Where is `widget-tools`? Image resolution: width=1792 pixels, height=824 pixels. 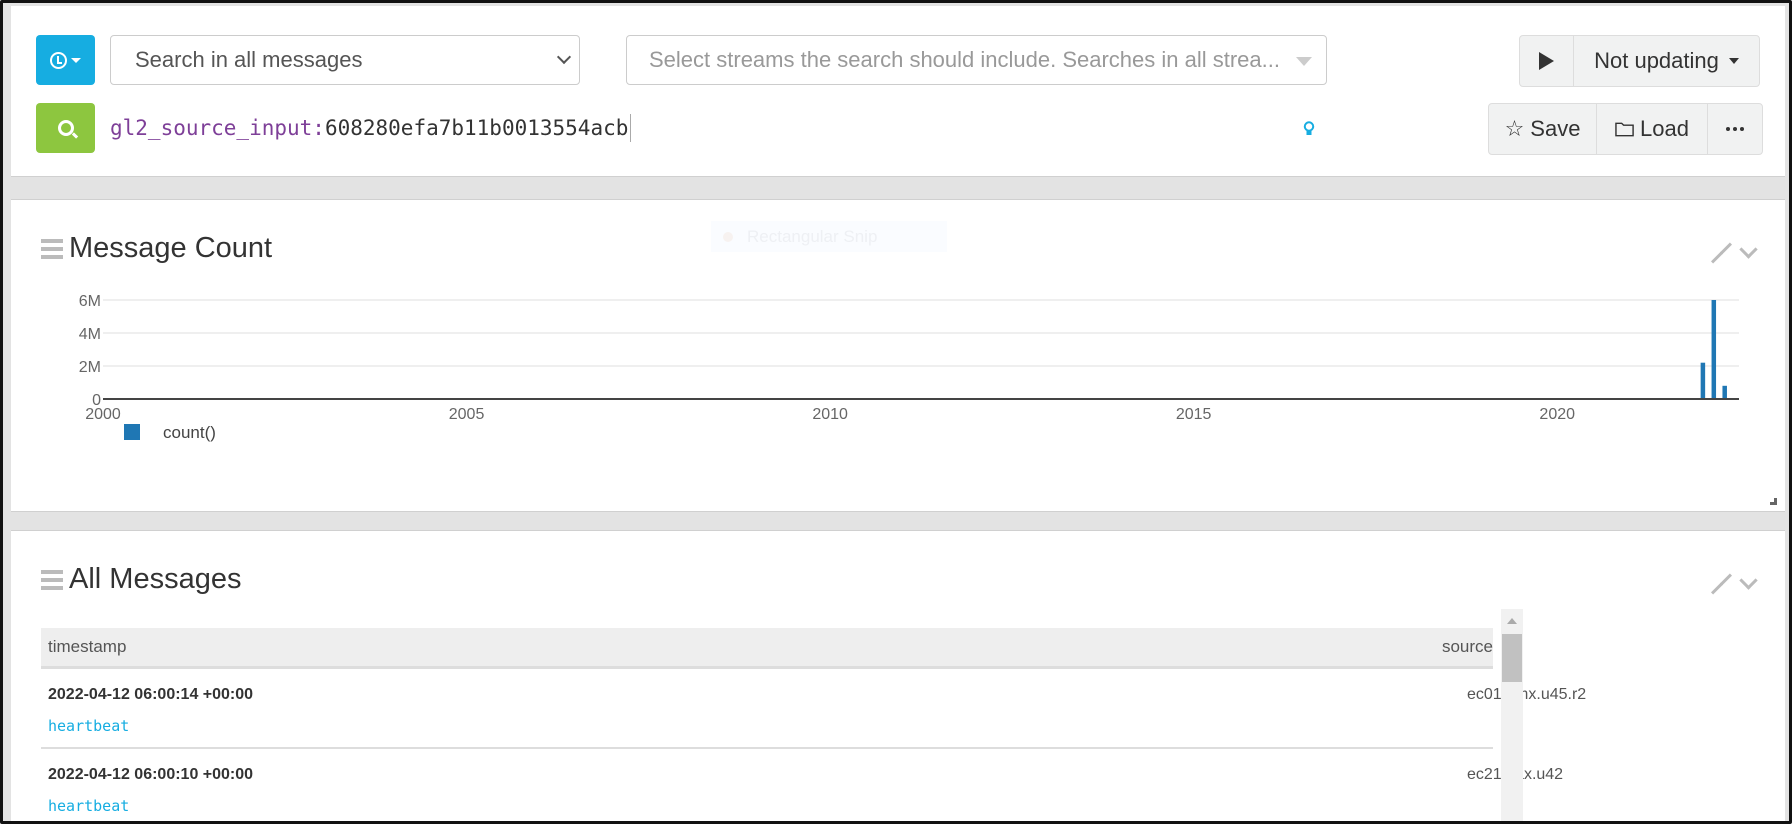 widget-tools is located at coordinates (1734, 582).